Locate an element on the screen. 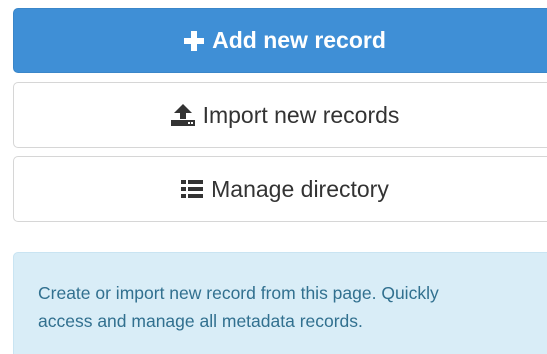 Image resolution: width=547 pixels, height=354 pixels. upload-icon is located at coordinates (182, 115).